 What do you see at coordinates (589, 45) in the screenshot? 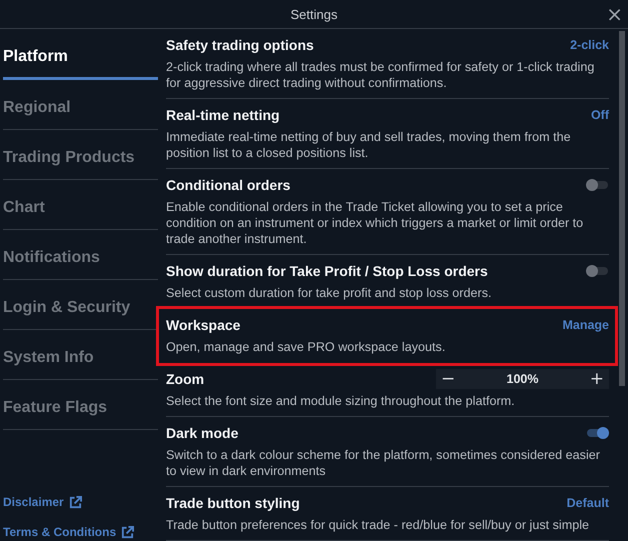
I see `setting-value-link: 2-click` at bounding box center [589, 45].